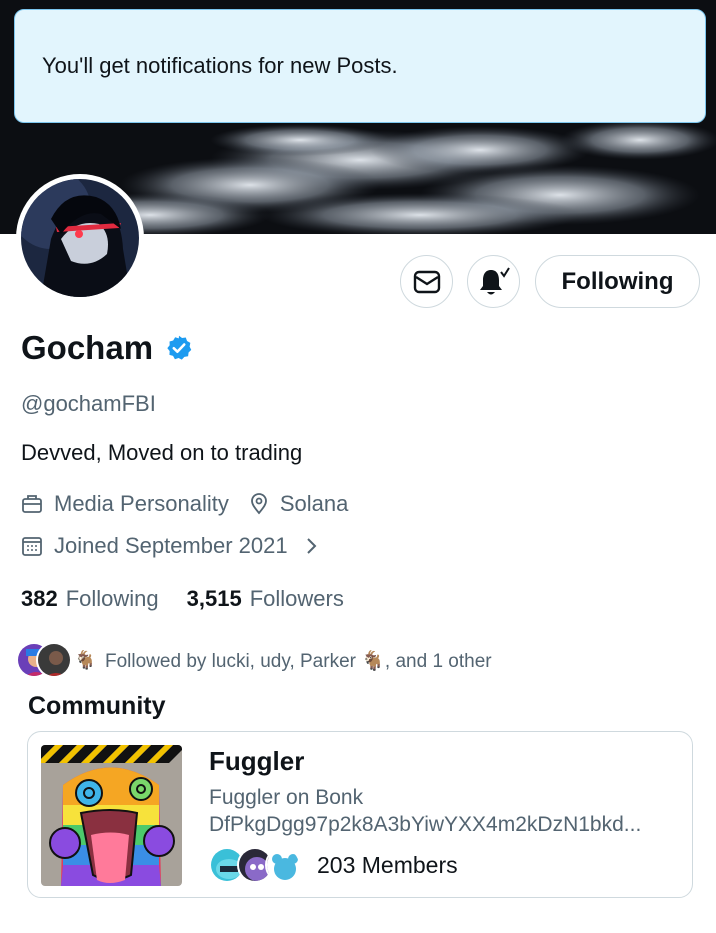  Describe the element at coordinates (179, 348) in the screenshot. I see `verified-badge-icon` at that location.